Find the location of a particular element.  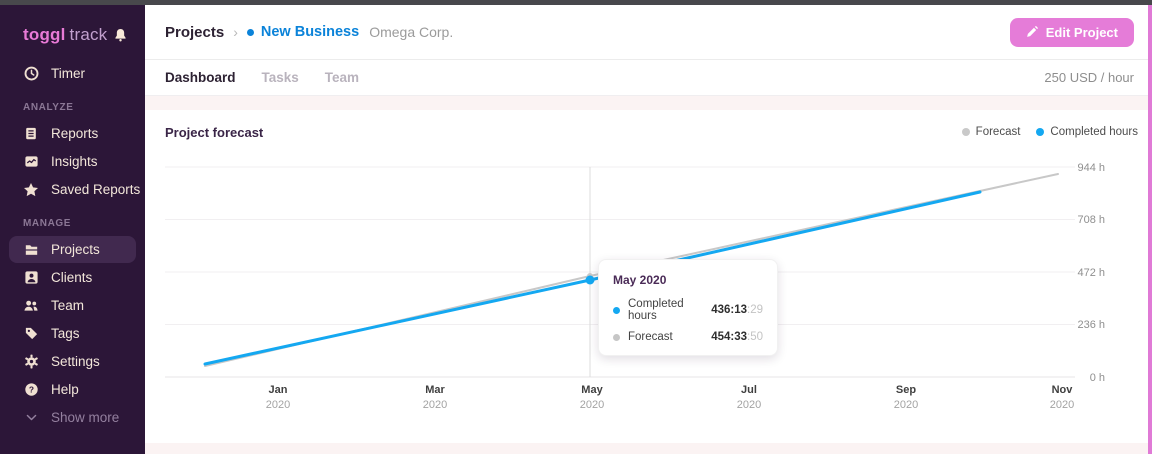

breadcrumb-project-name: New Business is located at coordinates (310, 32).